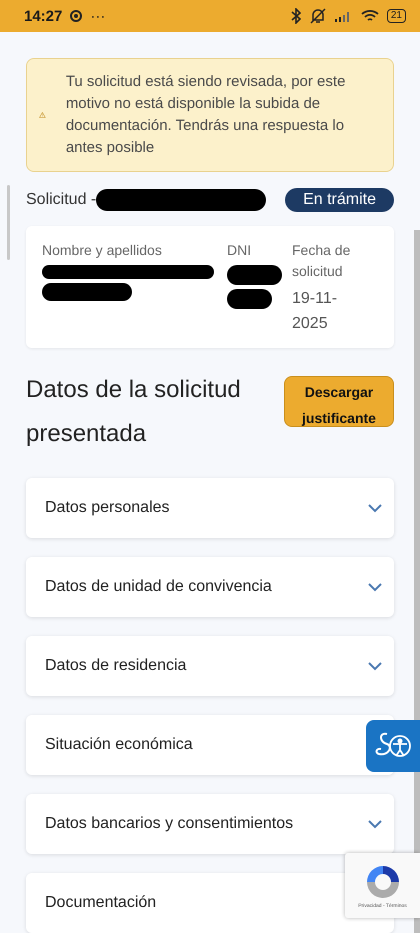 Image resolution: width=420 pixels, height=933 pixels. I want to click on more-indicator: ···, so click(98, 16).